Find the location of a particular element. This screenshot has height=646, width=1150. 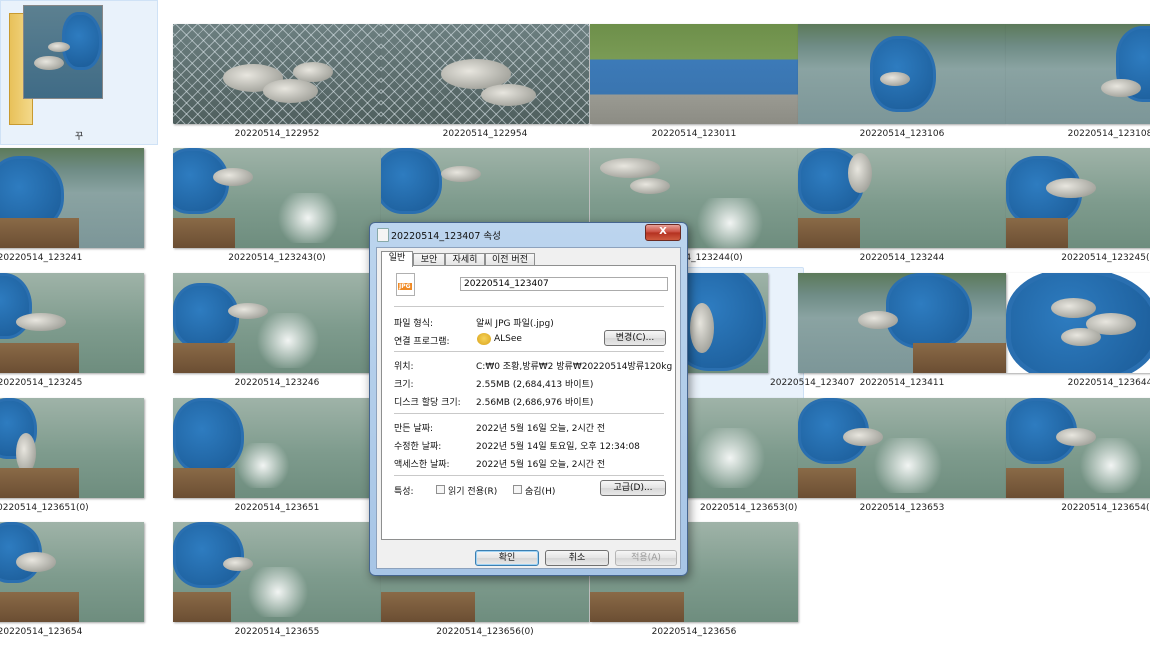

file-name: 20220514_123245 is located at coordinates (41, 383).